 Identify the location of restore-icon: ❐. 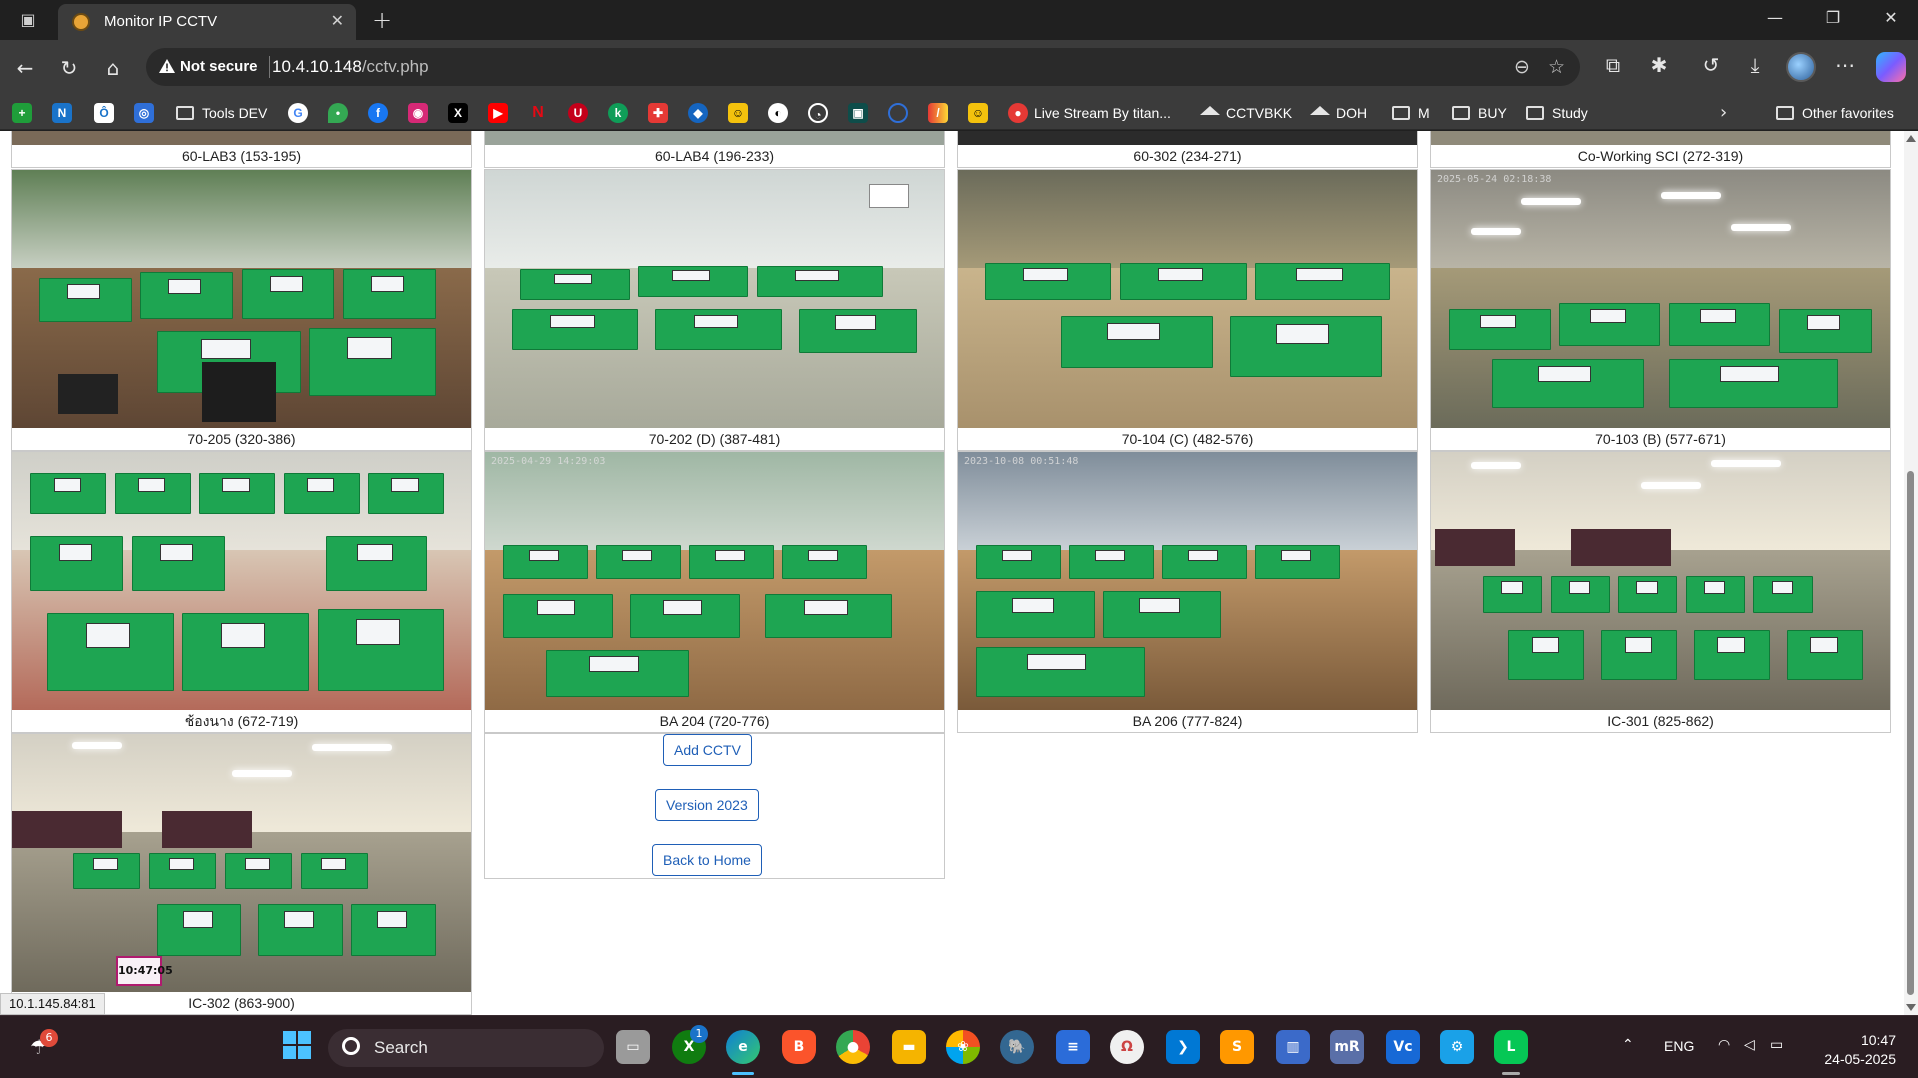
(1833, 17).